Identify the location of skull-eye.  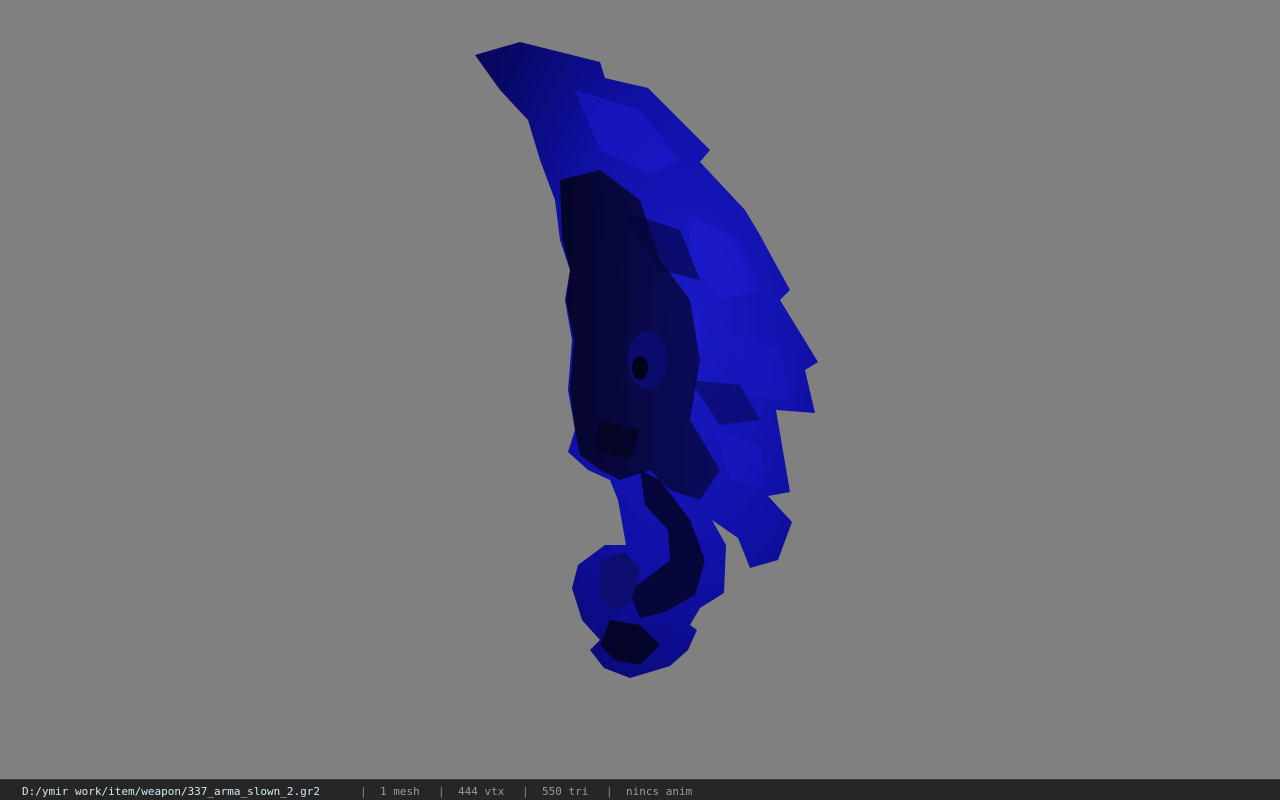
(648, 360).